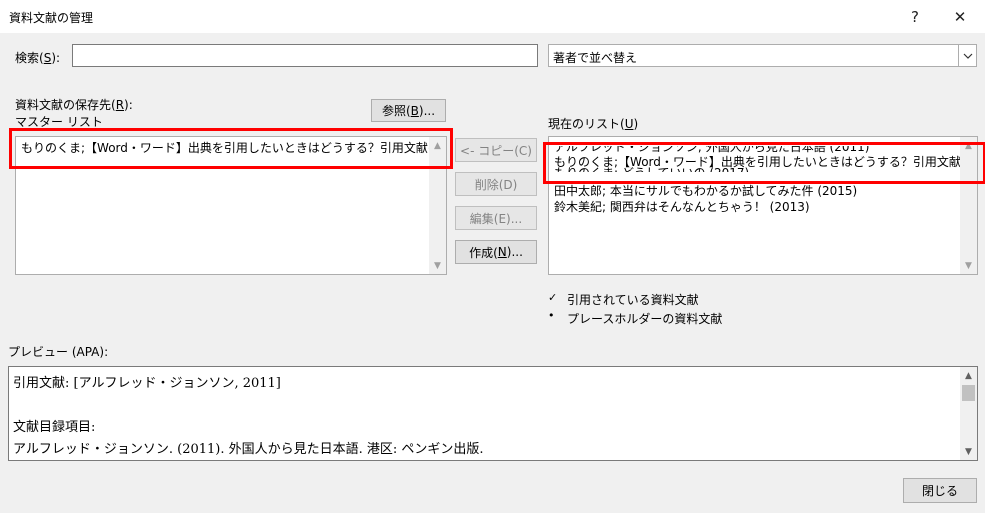  What do you see at coordinates (59, 122) in the screenshot?
I see `master-list-label: マスター リスト` at bounding box center [59, 122].